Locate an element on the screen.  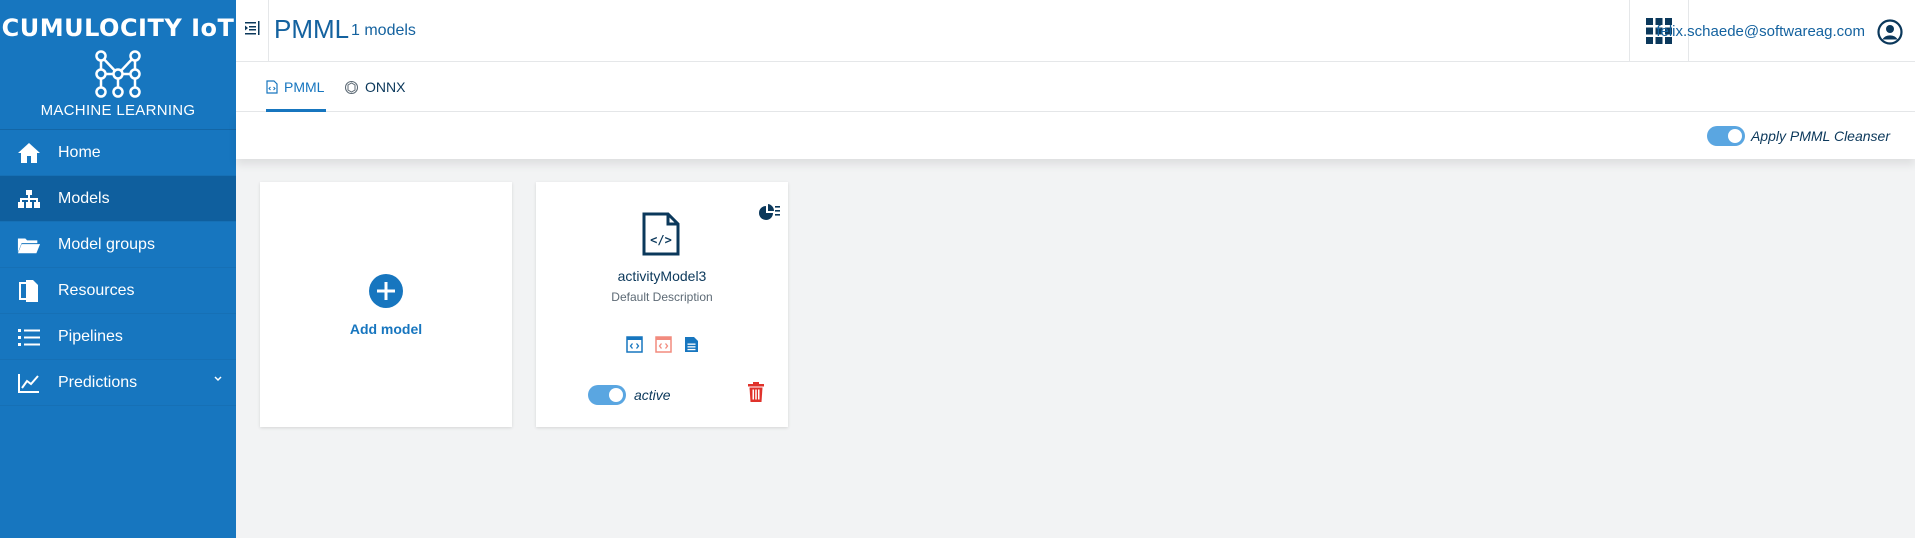
user-email: felix.schaede@softwareag.com is located at coordinates (1760, 31).